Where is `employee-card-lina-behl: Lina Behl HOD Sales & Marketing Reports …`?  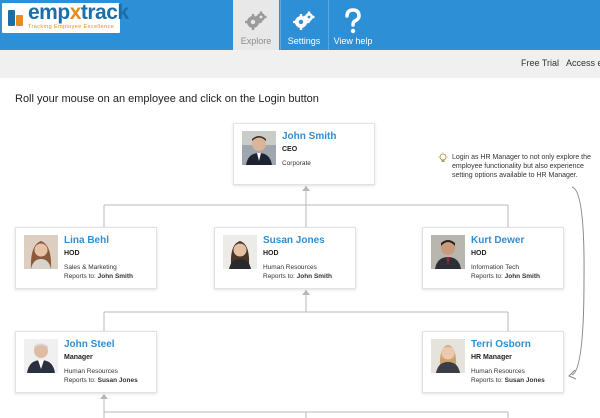
employee-card-lina-behl: Lina Behl HOD Sales & Marketing Reports … is located at coordinates (86, 258).